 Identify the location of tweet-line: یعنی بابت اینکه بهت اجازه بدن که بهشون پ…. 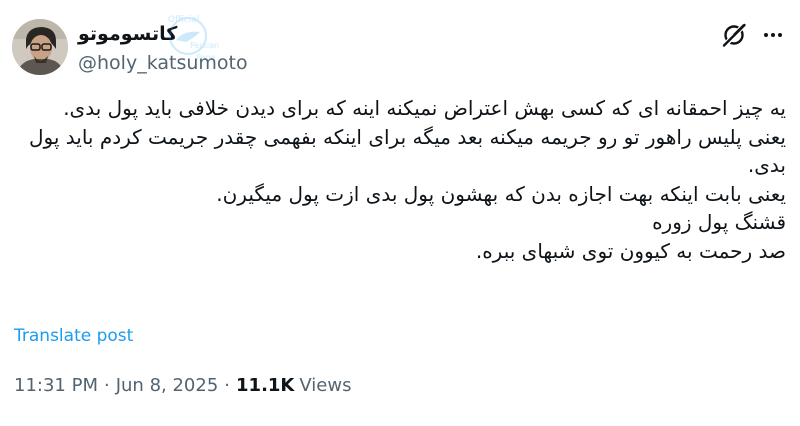
(501, 193).